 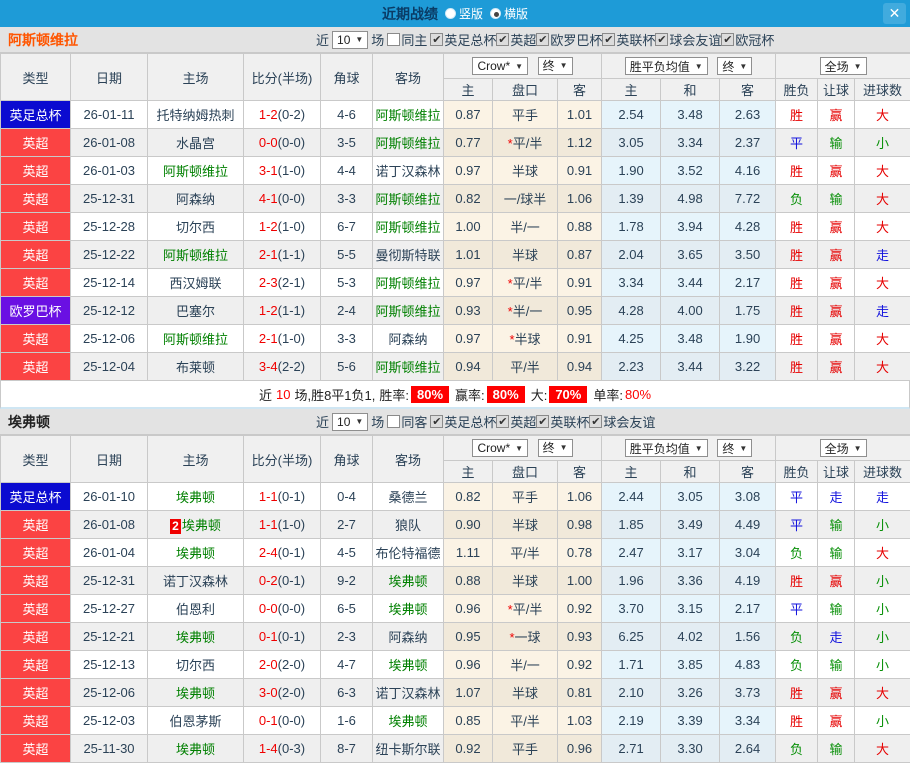 I want to click on handicap-line: *平/半, so click(x=525, y=143).